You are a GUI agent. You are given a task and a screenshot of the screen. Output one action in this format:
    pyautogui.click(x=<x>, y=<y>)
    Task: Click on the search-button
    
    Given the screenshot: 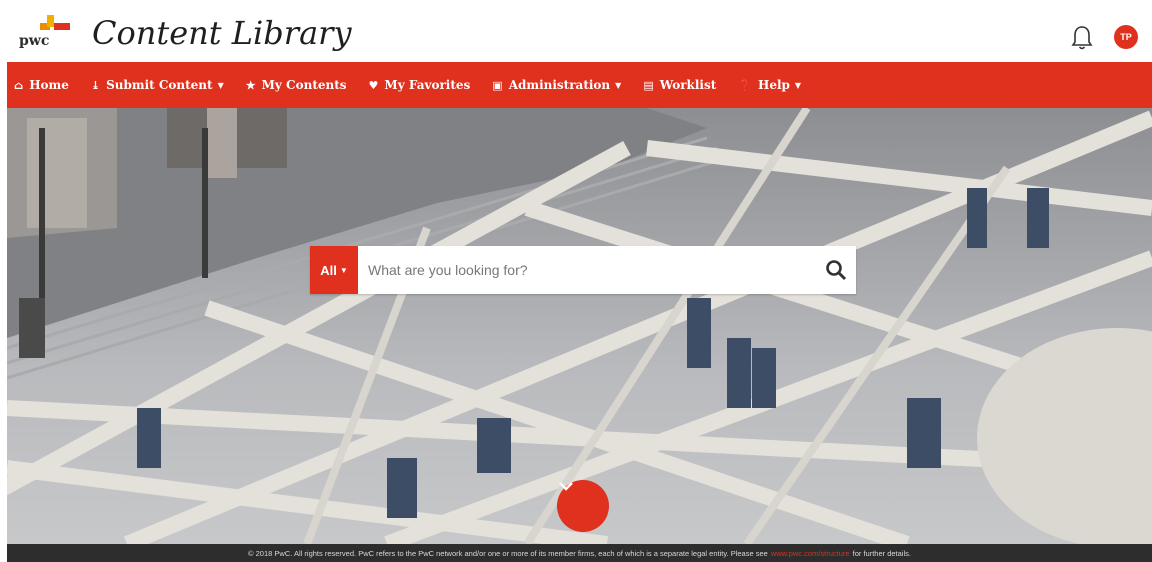 What is the action you would take?
    pyautogui.click(x=836, y=270)
    